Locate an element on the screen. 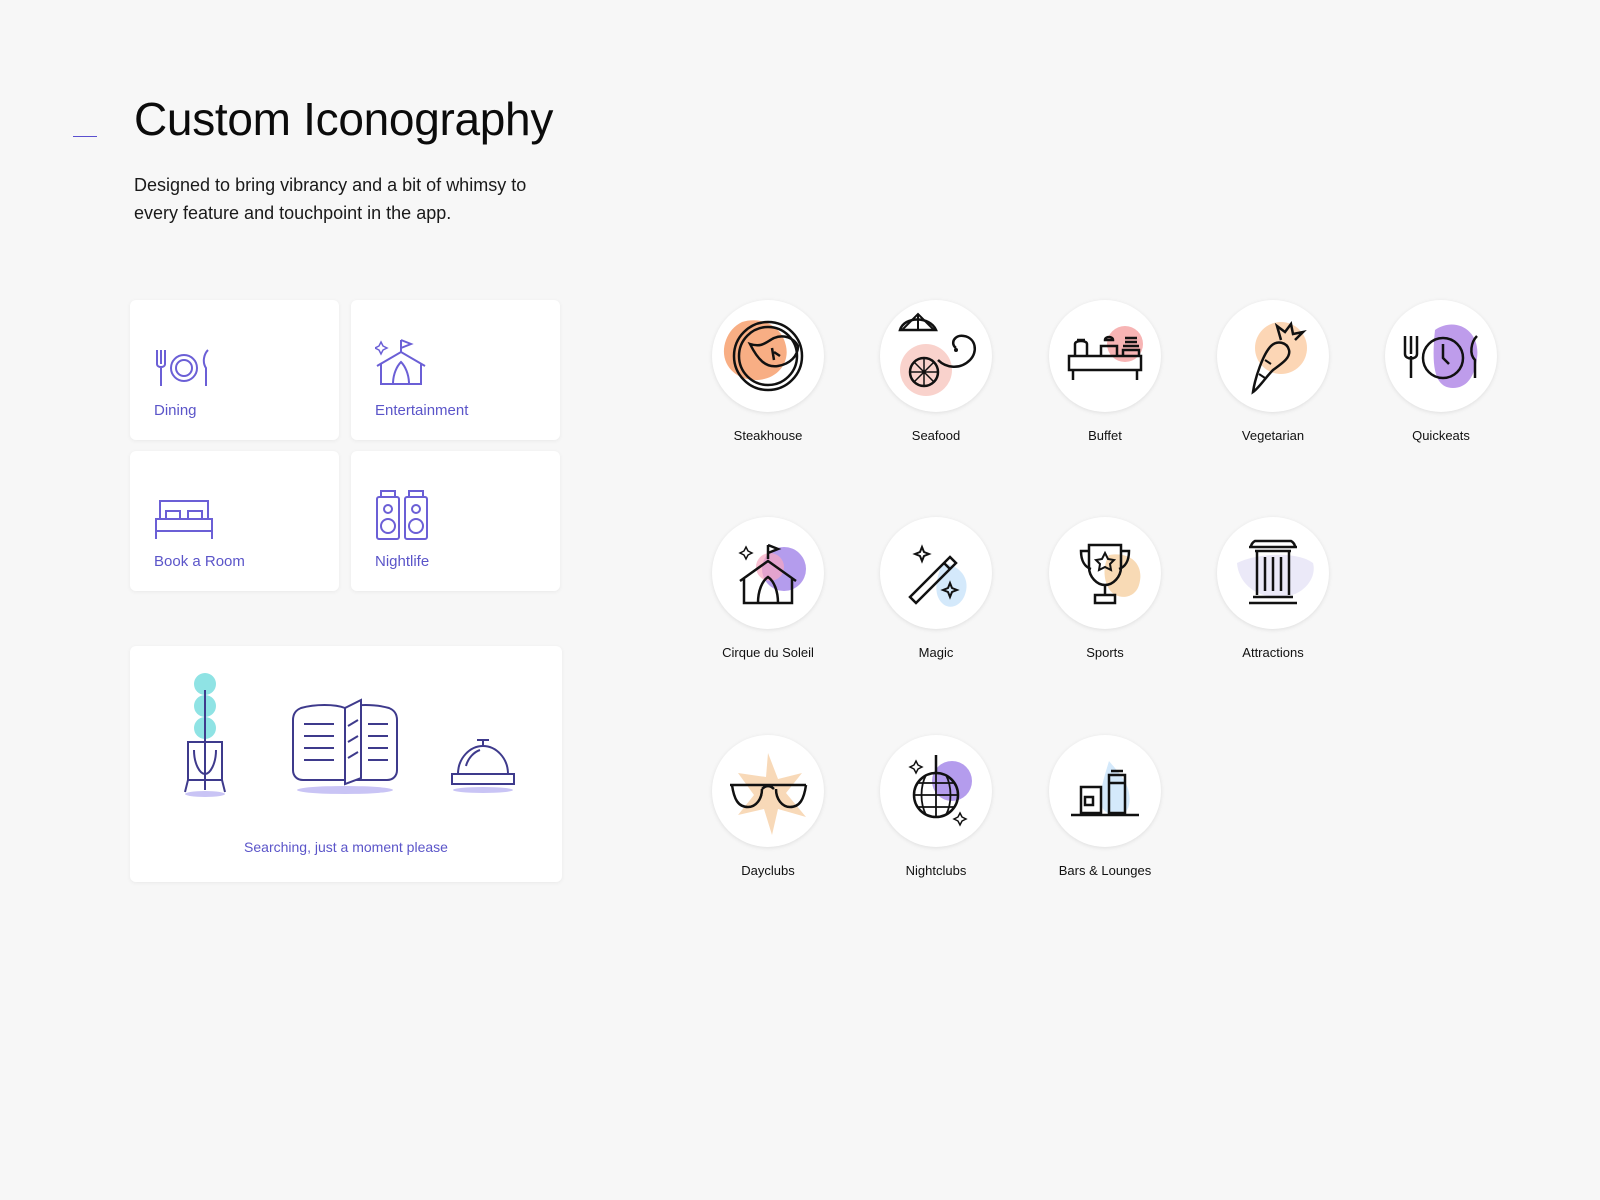 Image resolution: width=1600 pixels, height=1200 pixels. bed-icon is located at coordinates (184, 519).